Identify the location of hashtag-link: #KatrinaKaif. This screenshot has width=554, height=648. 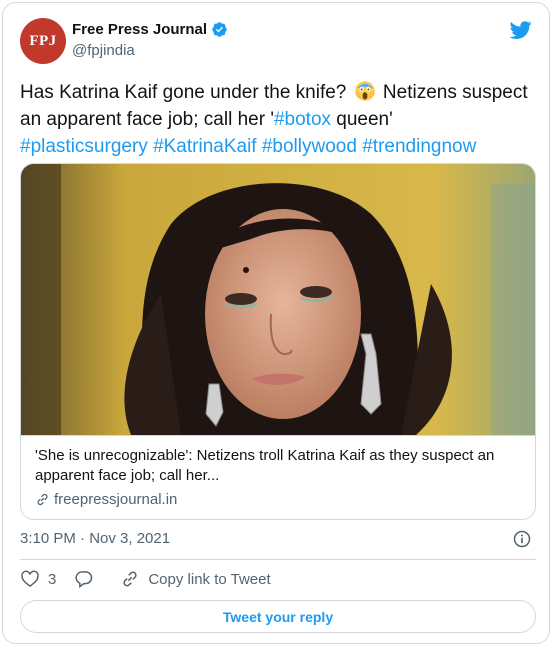
(205, 146).